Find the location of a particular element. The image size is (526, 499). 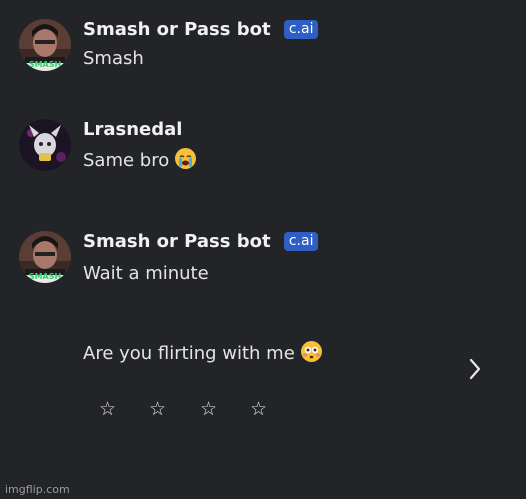

message-text-content: Are you flirting with me is located at coordinates (189, 353).